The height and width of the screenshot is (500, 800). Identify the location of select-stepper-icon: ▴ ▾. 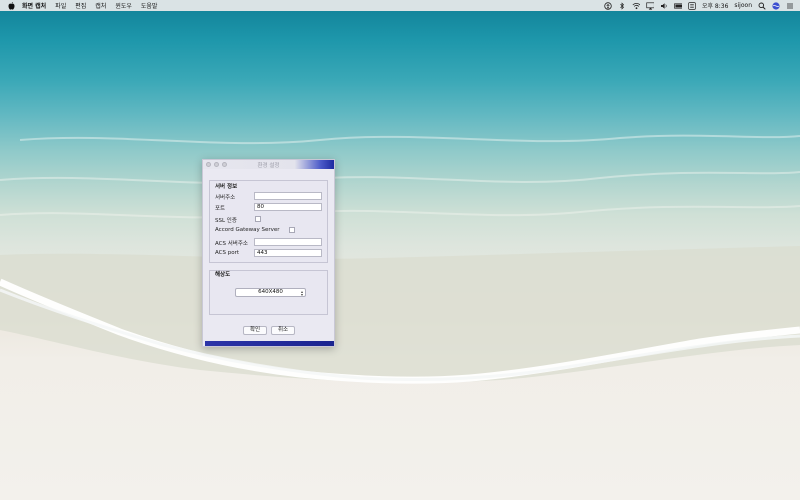
(301, 293).